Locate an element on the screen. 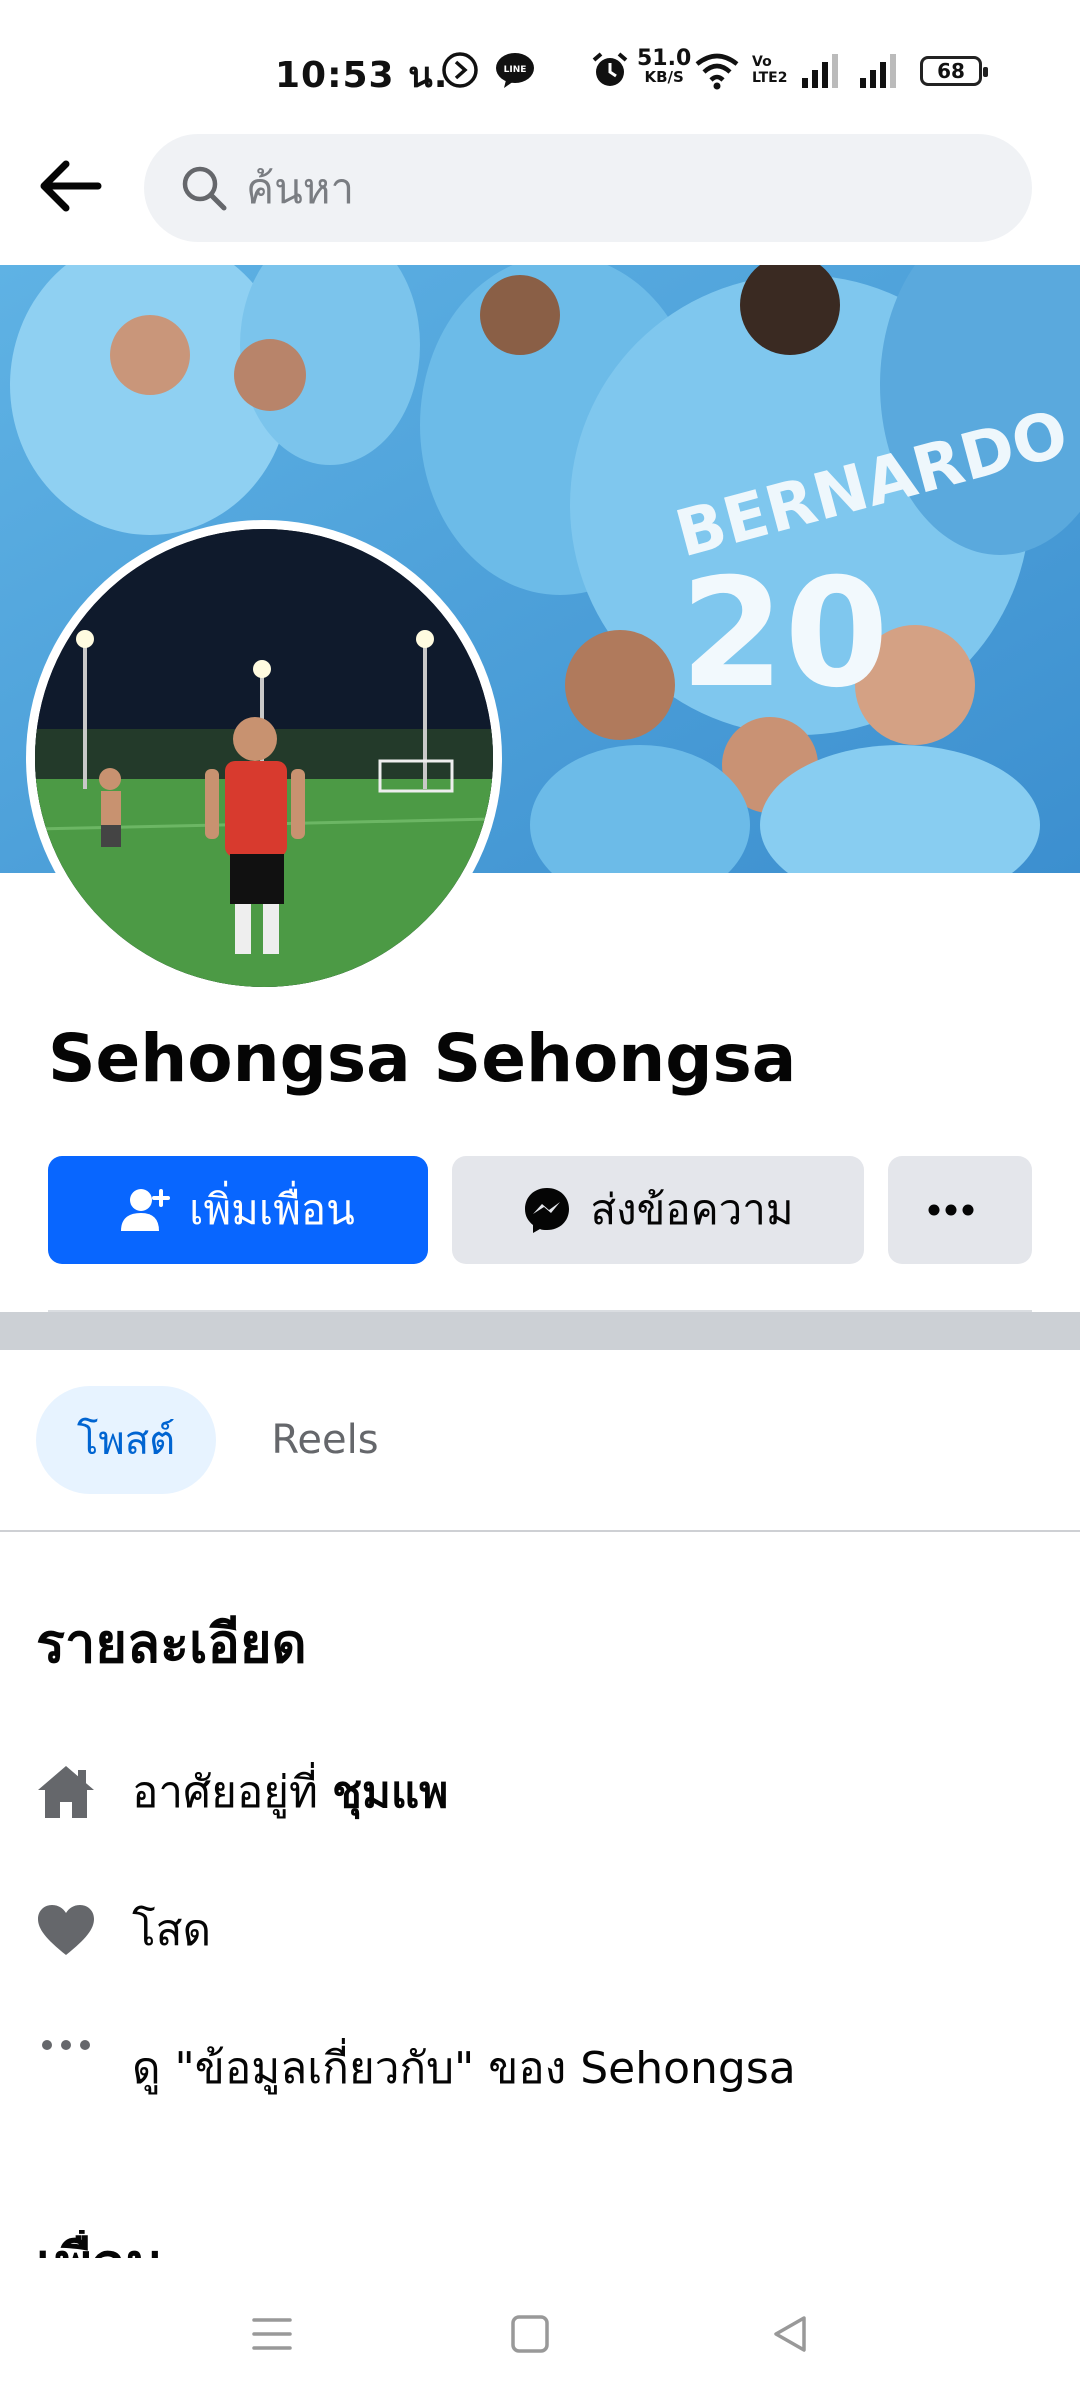 The image size is (1080, 2400). detail-relationship: โสด is located at coordinates (536, 1930).